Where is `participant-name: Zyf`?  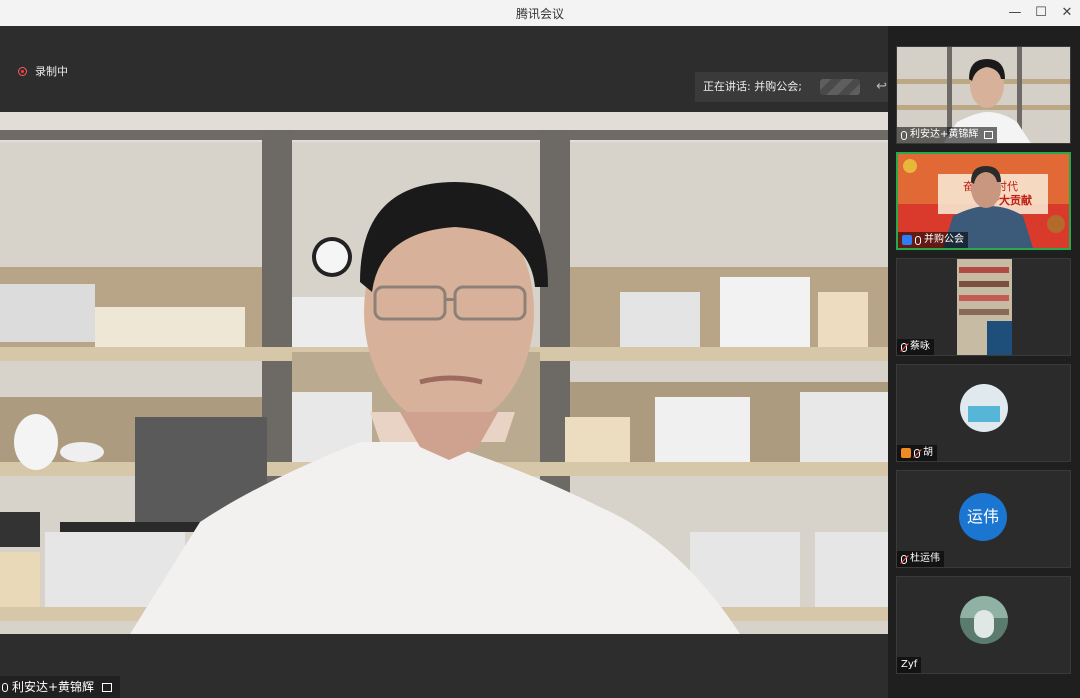 participant-name: Zyf is located at coordinates (909, 664).